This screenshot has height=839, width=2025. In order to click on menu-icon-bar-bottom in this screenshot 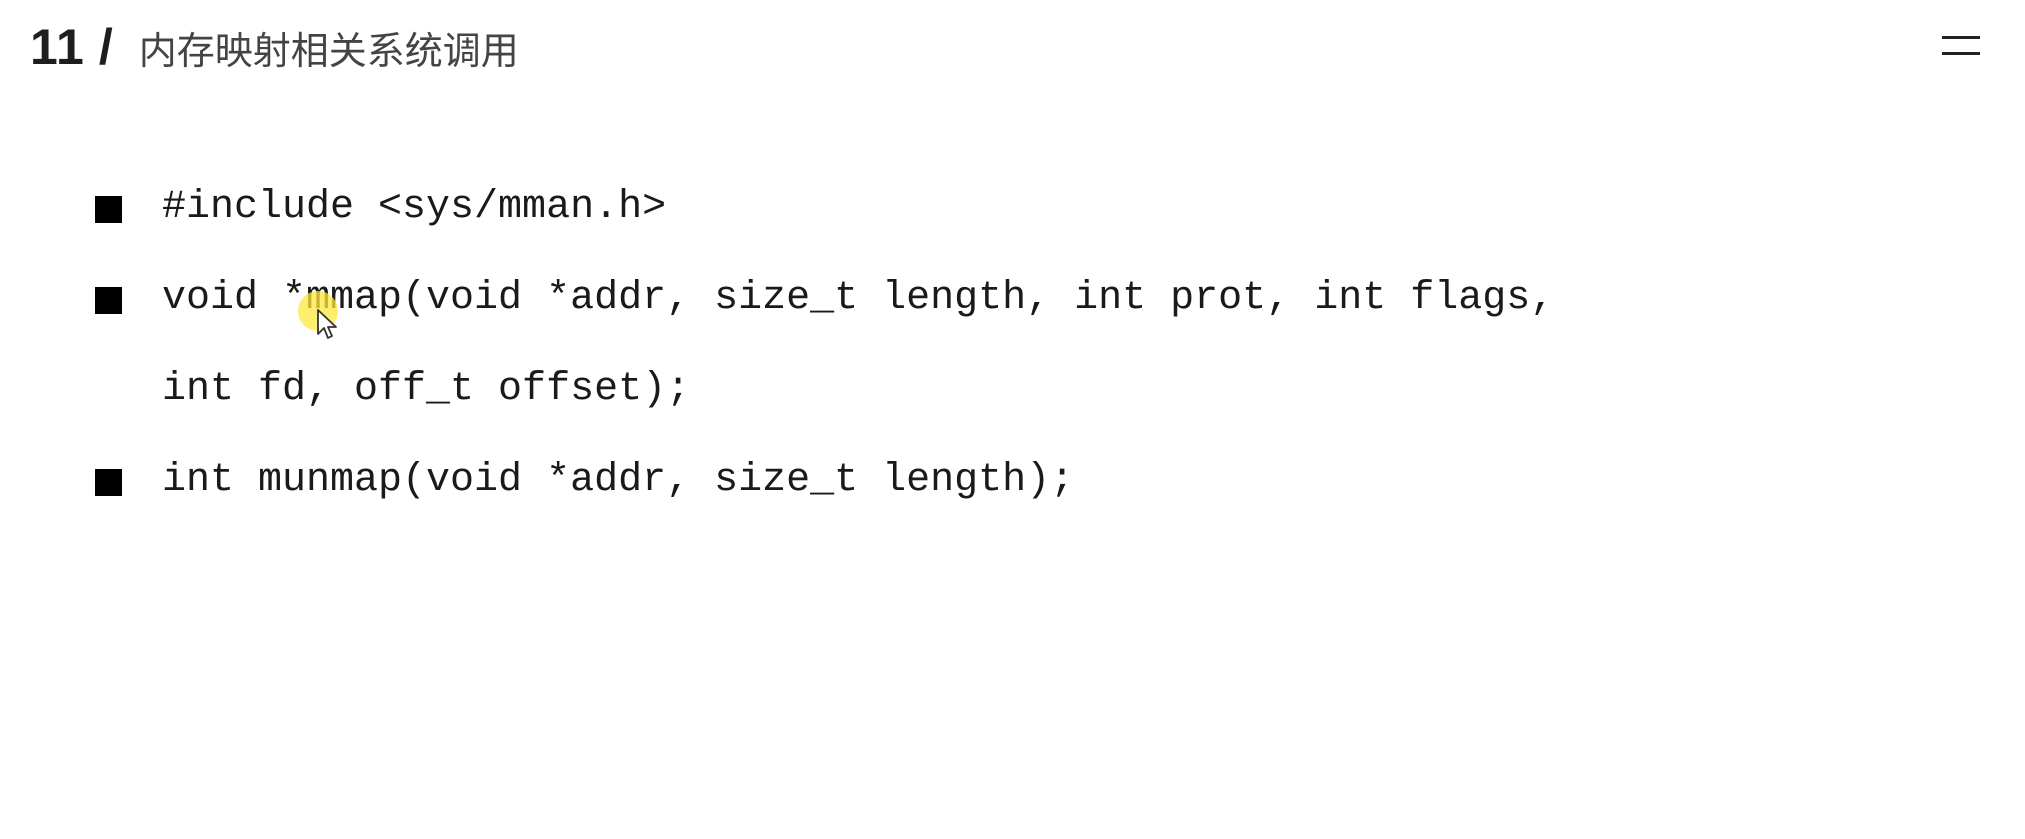, I will do `click(1961, 53)`.